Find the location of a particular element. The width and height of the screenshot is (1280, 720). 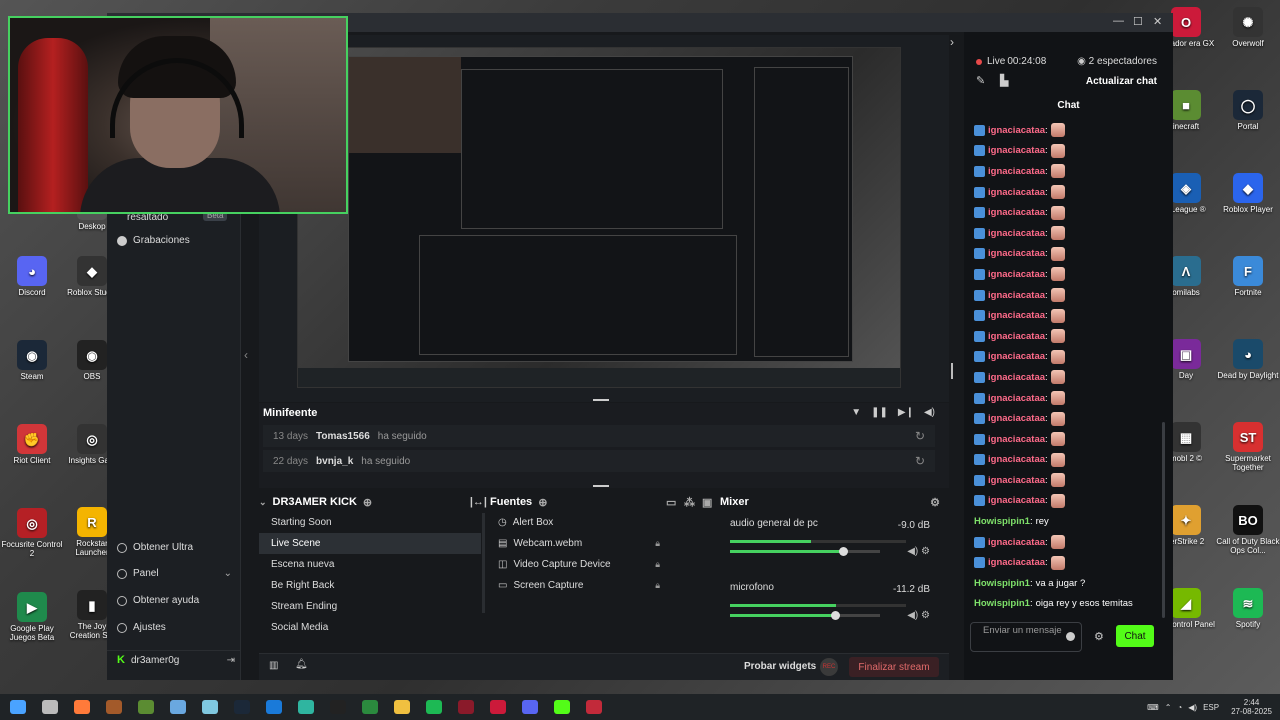

source-item: ▤ Webcam.webm 🔒︎ is located at coordinates (601, 543).